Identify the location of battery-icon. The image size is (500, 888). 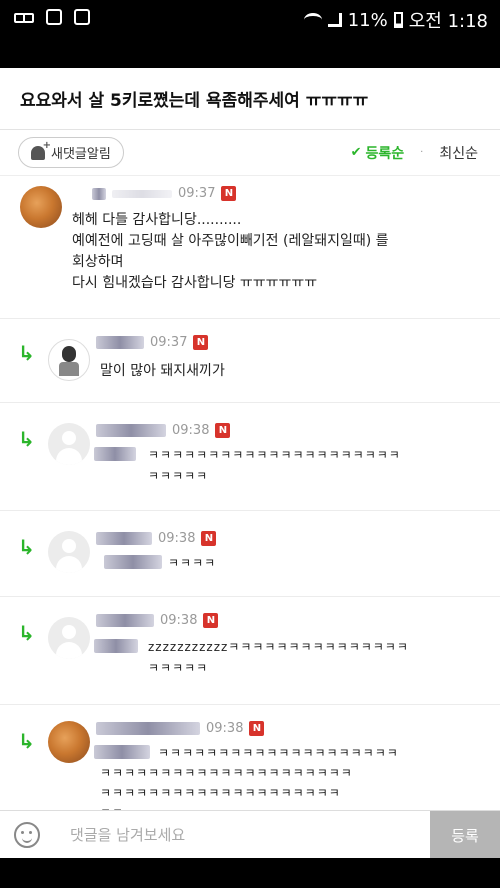
(398, 20).